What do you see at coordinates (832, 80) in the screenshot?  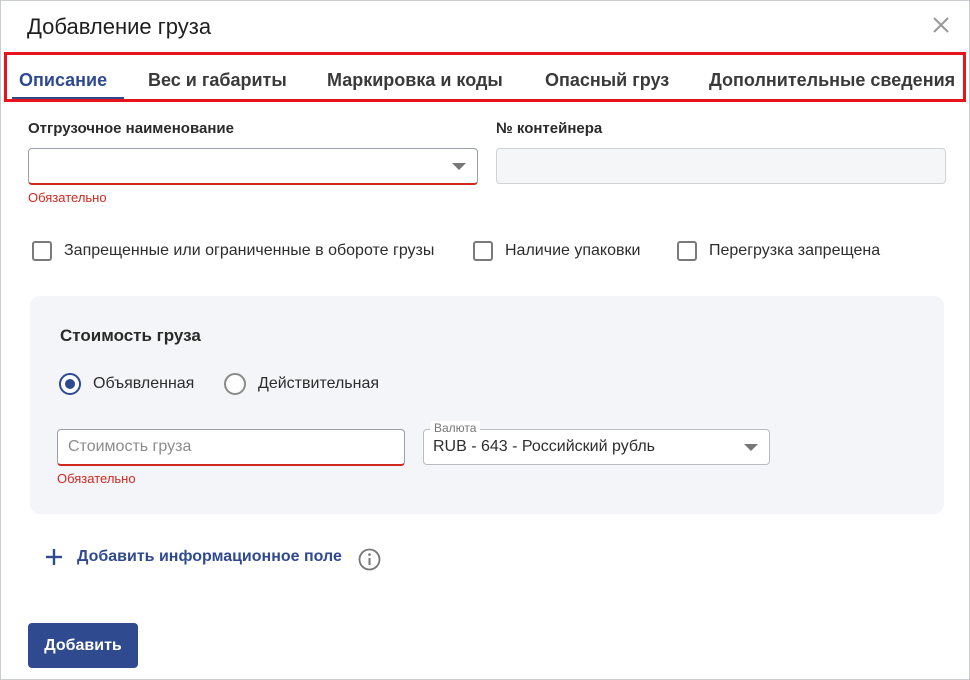 I see `tab-additional-info: Дополнительные сведения` at bounding box center [832, 80].